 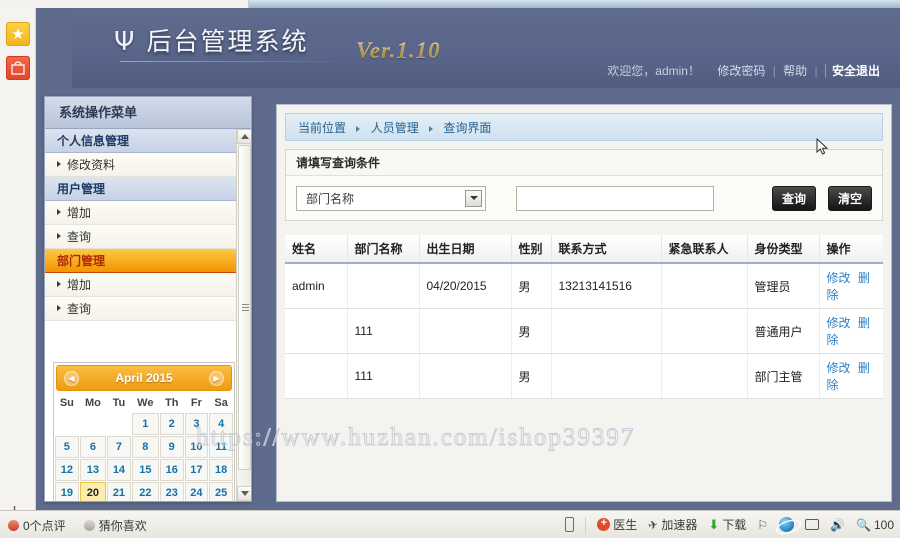 What do you see at coordinates (148, 213) in the screenshot?
I see `sidebar-item-user-add: 增加` at bounding box center [148, 213].